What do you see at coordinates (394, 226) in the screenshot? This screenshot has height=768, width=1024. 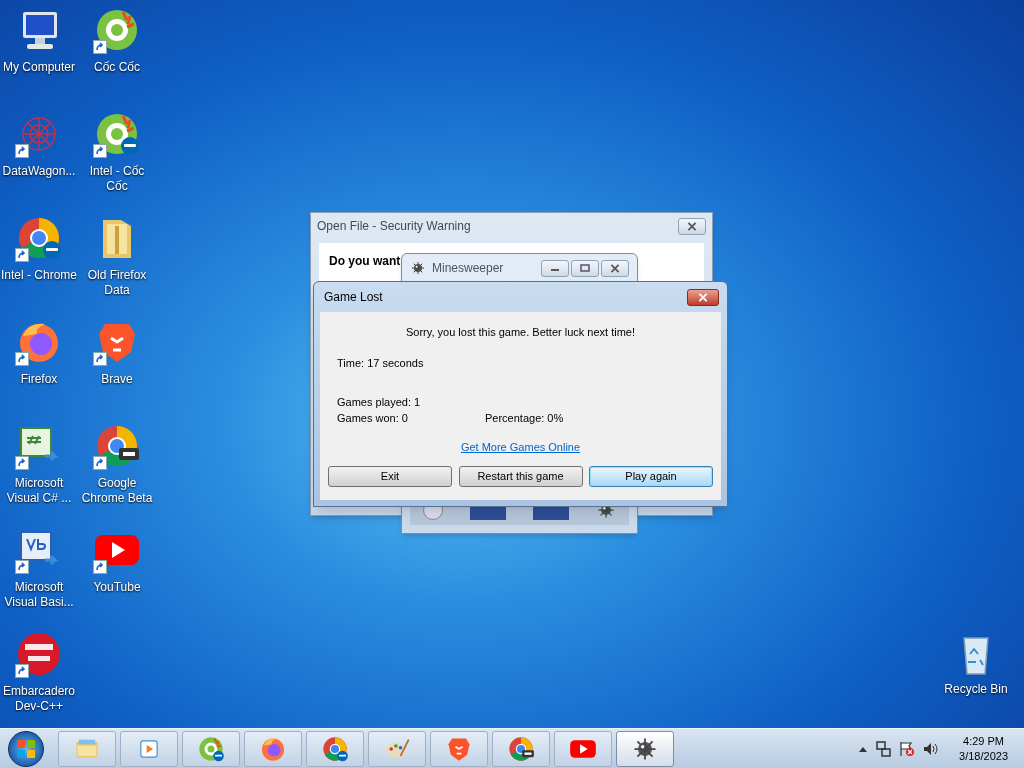 I see `window-title: Open File - Security Warning` at bounding box center [394, 226].